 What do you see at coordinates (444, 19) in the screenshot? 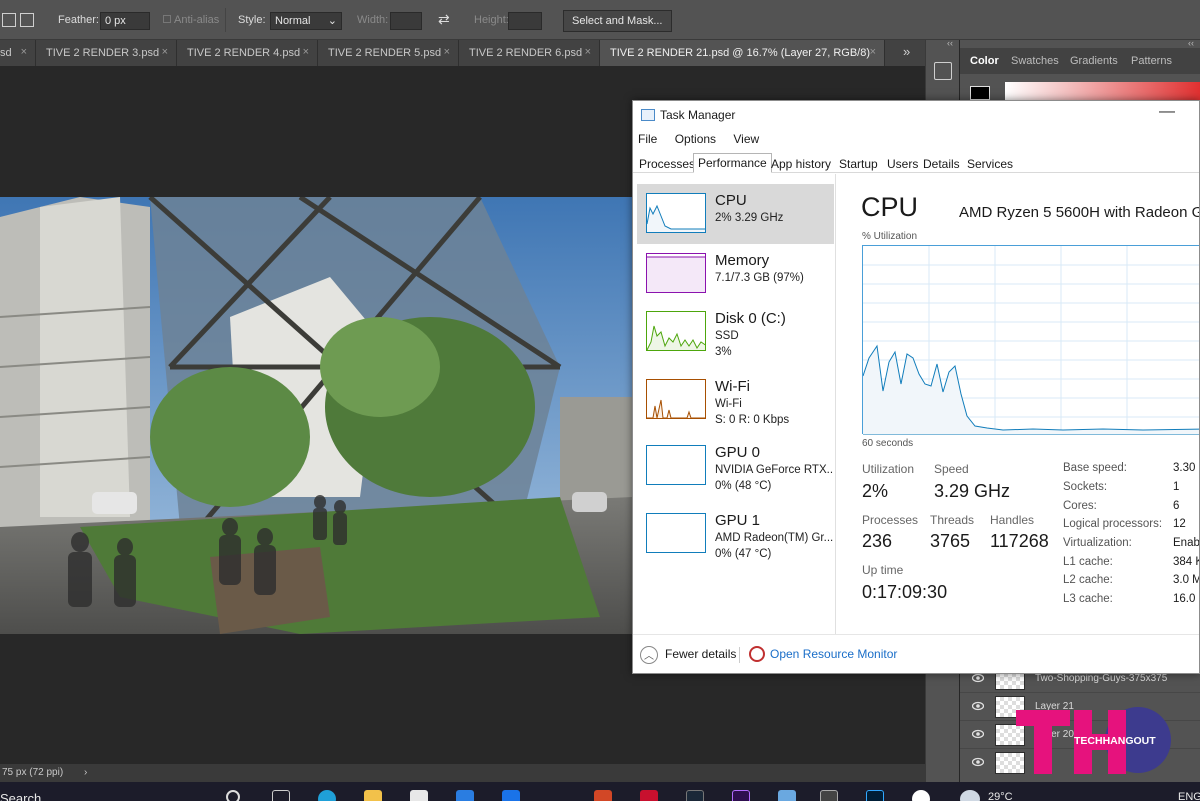
I see `swap-icon: ⇄` at bounding box center [444, 19].